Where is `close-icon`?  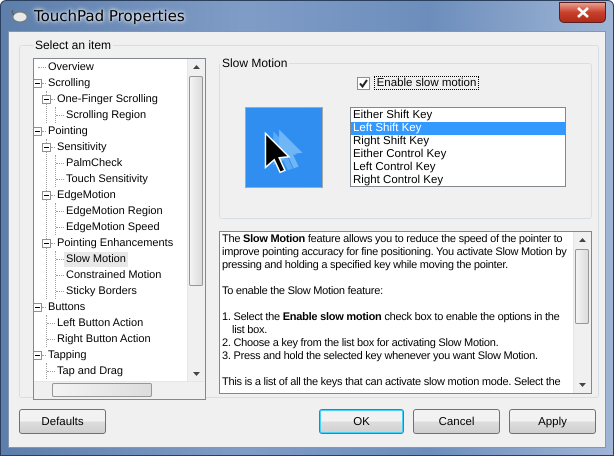 close-icon is located at coordinates (583, 12).